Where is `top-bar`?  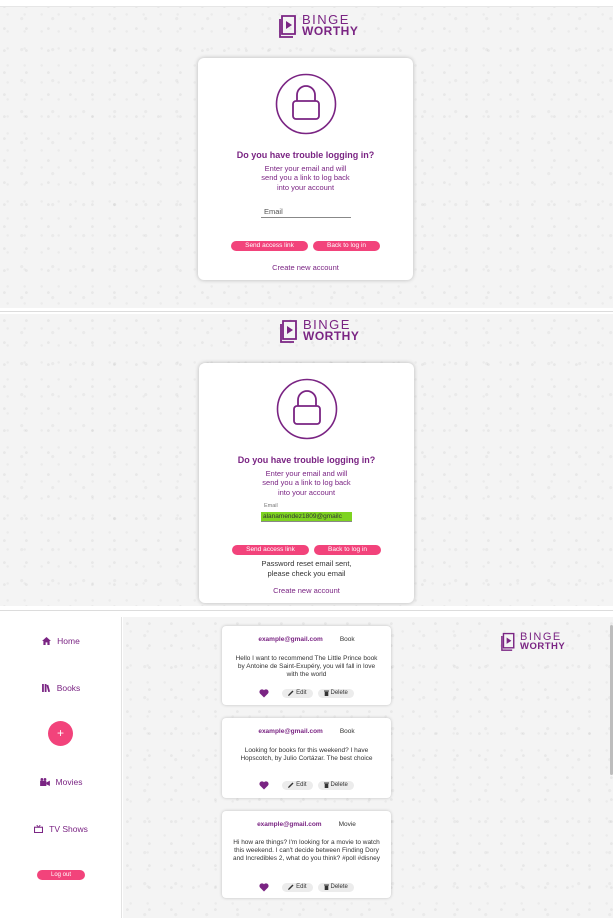 top-bar is located at coordinates (306, 3).